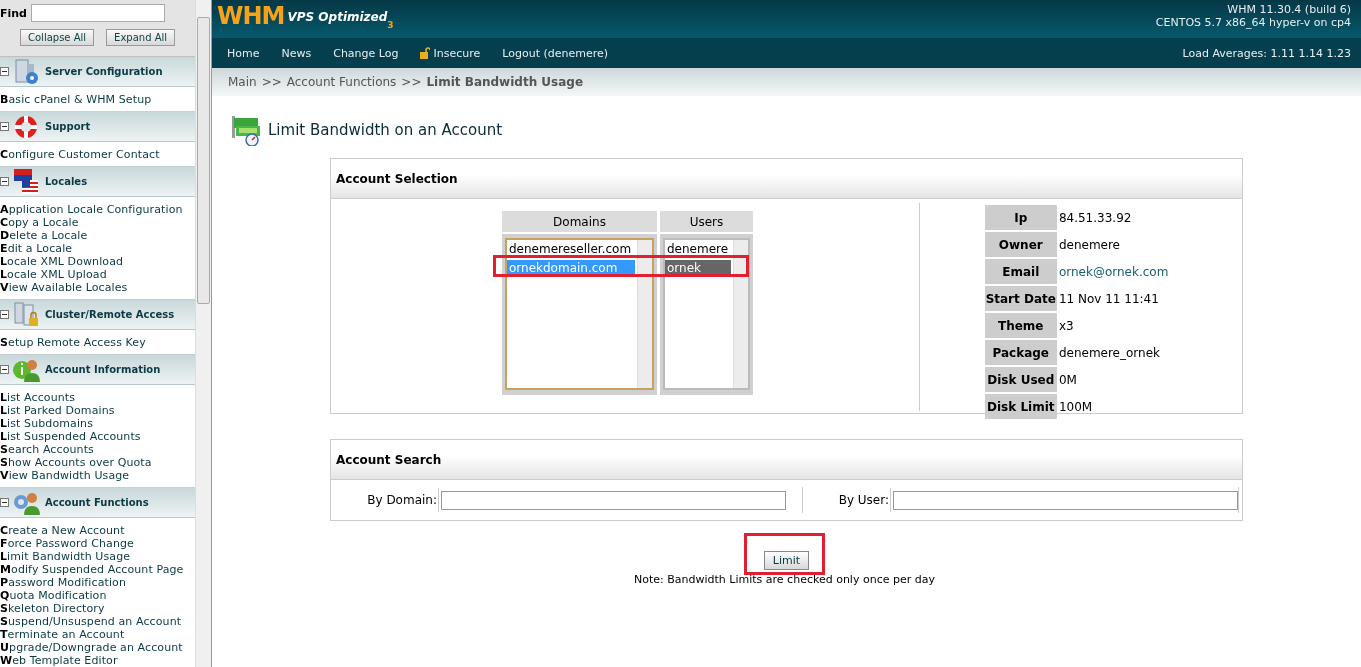 This screenshot has width=1361, height=667. What do you see at coordinates (1020, 298) in the screenshot?
I see `table-header: Start Date` at bounding box center [1020, 298].